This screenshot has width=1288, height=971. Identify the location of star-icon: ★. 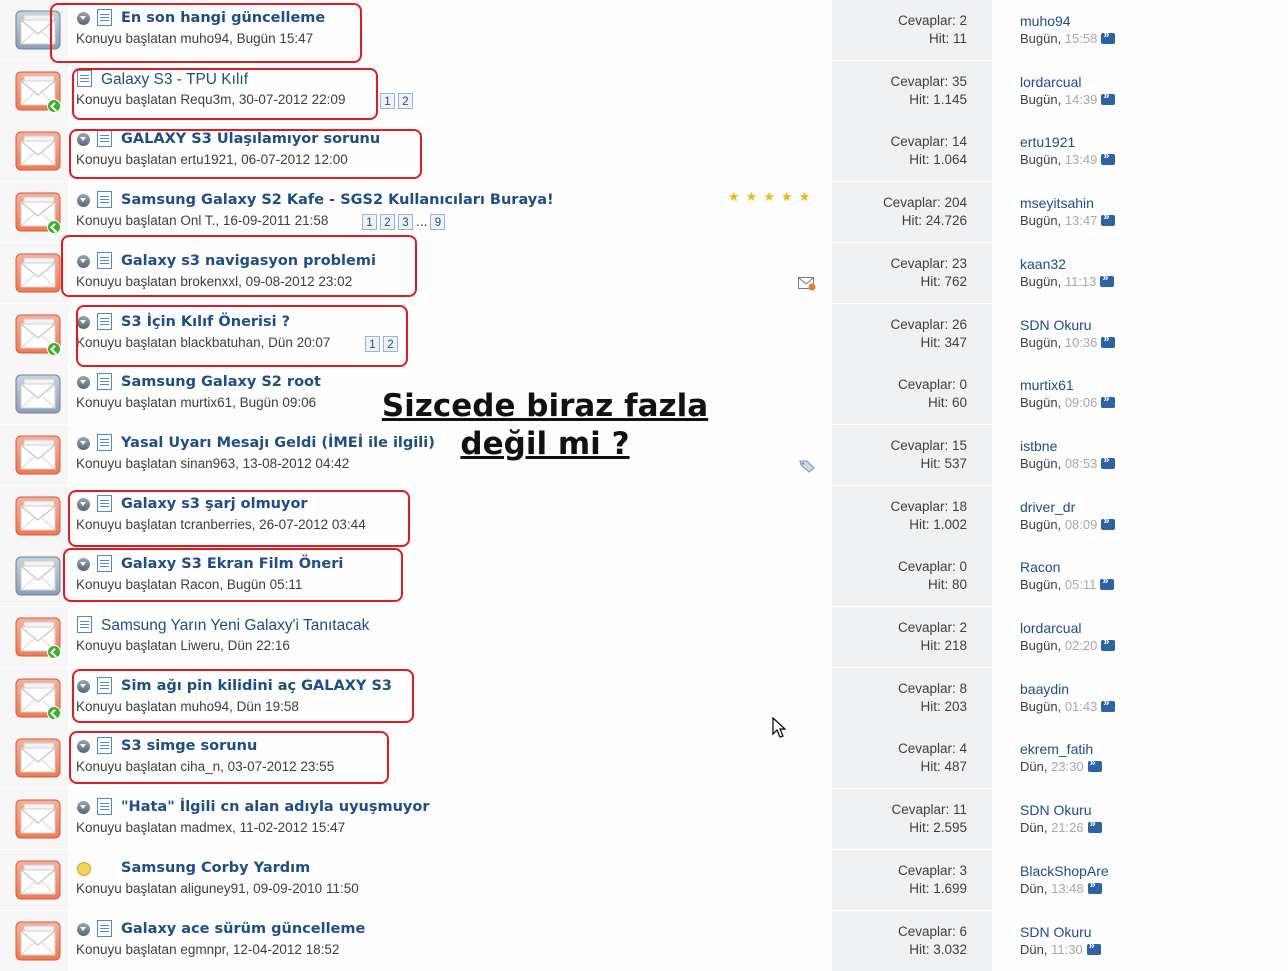
(751, 197).